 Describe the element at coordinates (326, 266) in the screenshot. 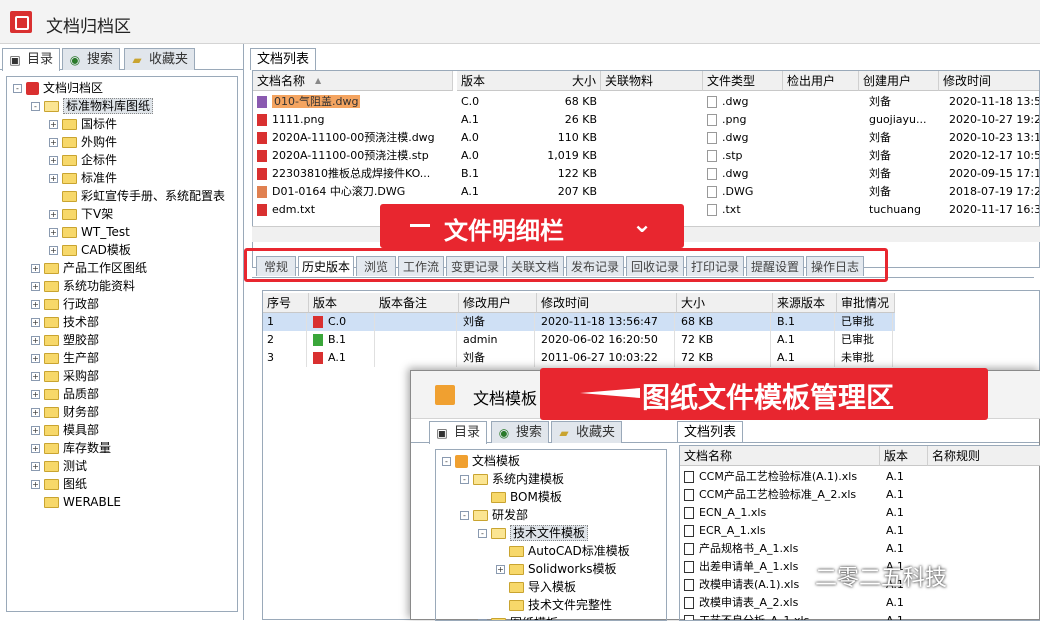

I see `detail-tab: 历史版本` at that location.